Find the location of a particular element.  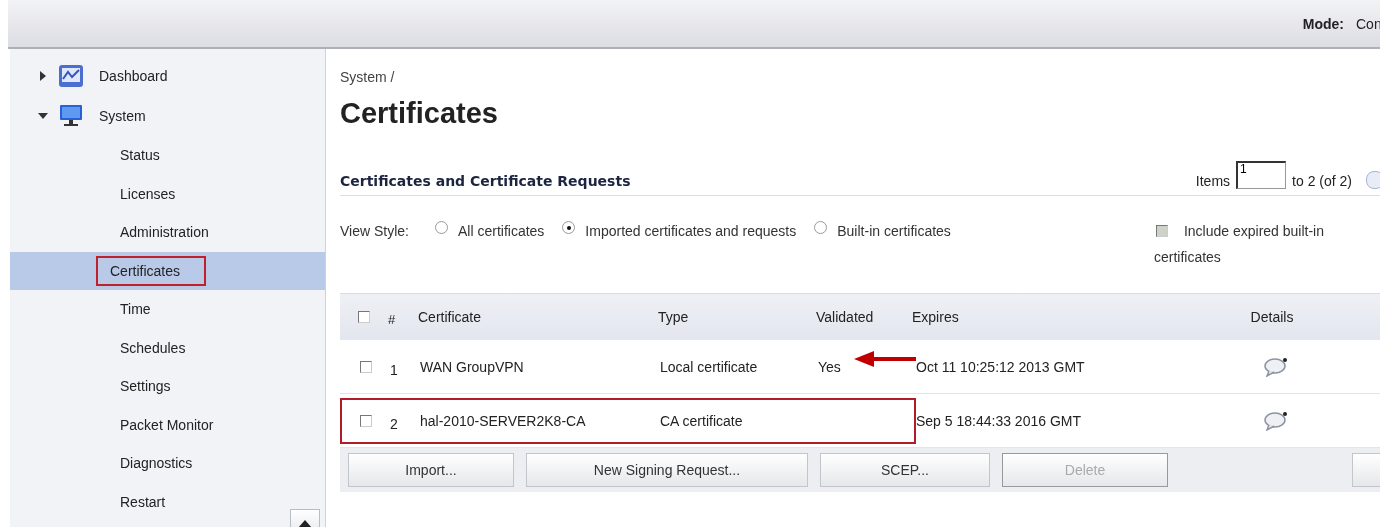

table-cell-text: Oct 11 10:25:12 2013 GMT is located at coordinates (1001, 366).